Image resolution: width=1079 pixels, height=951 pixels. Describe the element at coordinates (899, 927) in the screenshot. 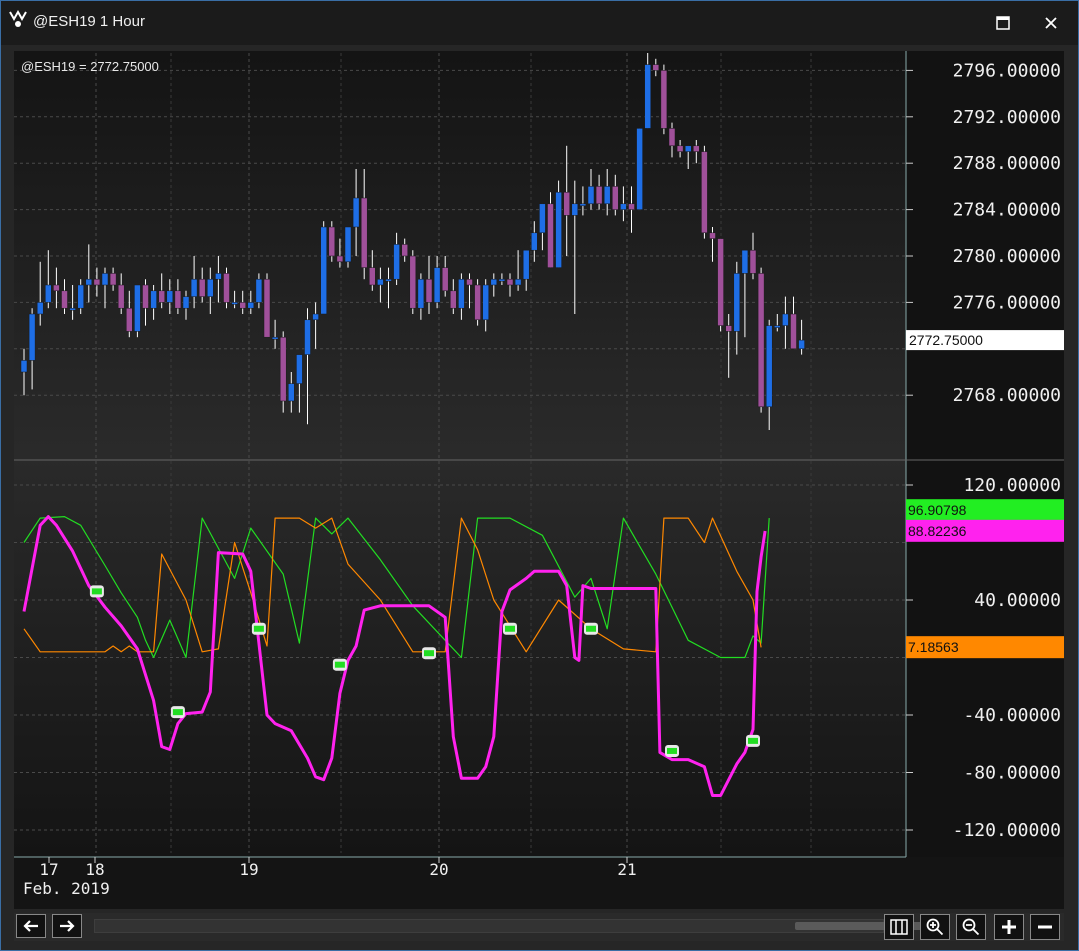

I see `columns-button` at that location.